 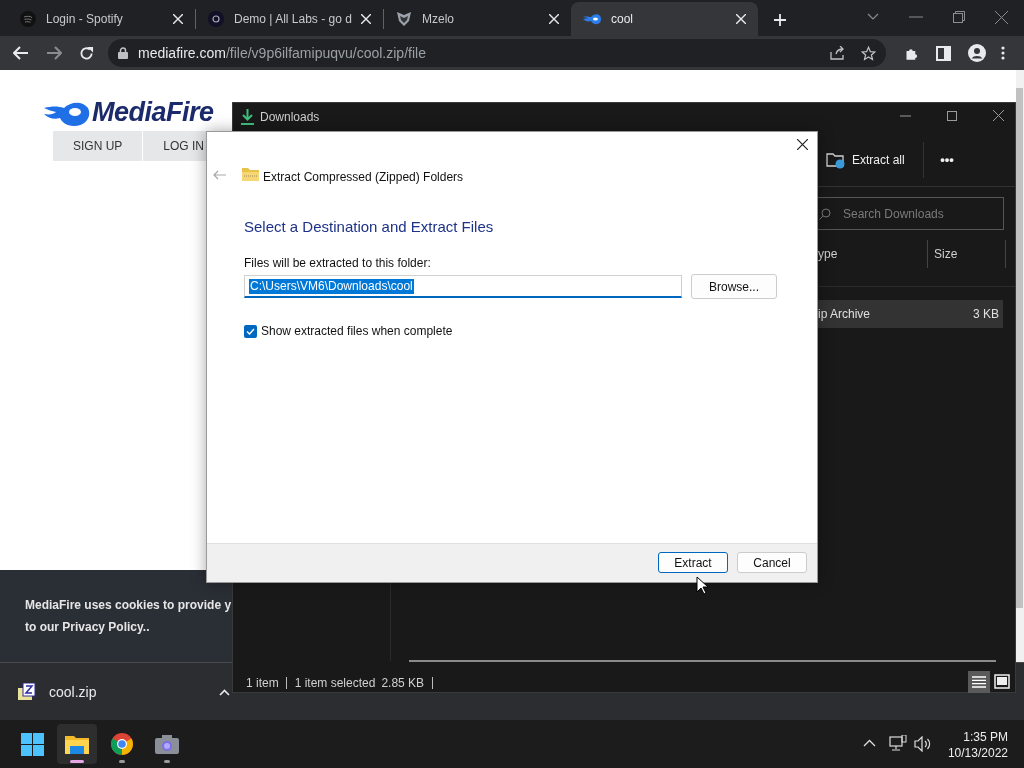 What do you see at coordinates (868, 53) in the screenshot?
I see `star-icon` at bounding box center [868, 53].